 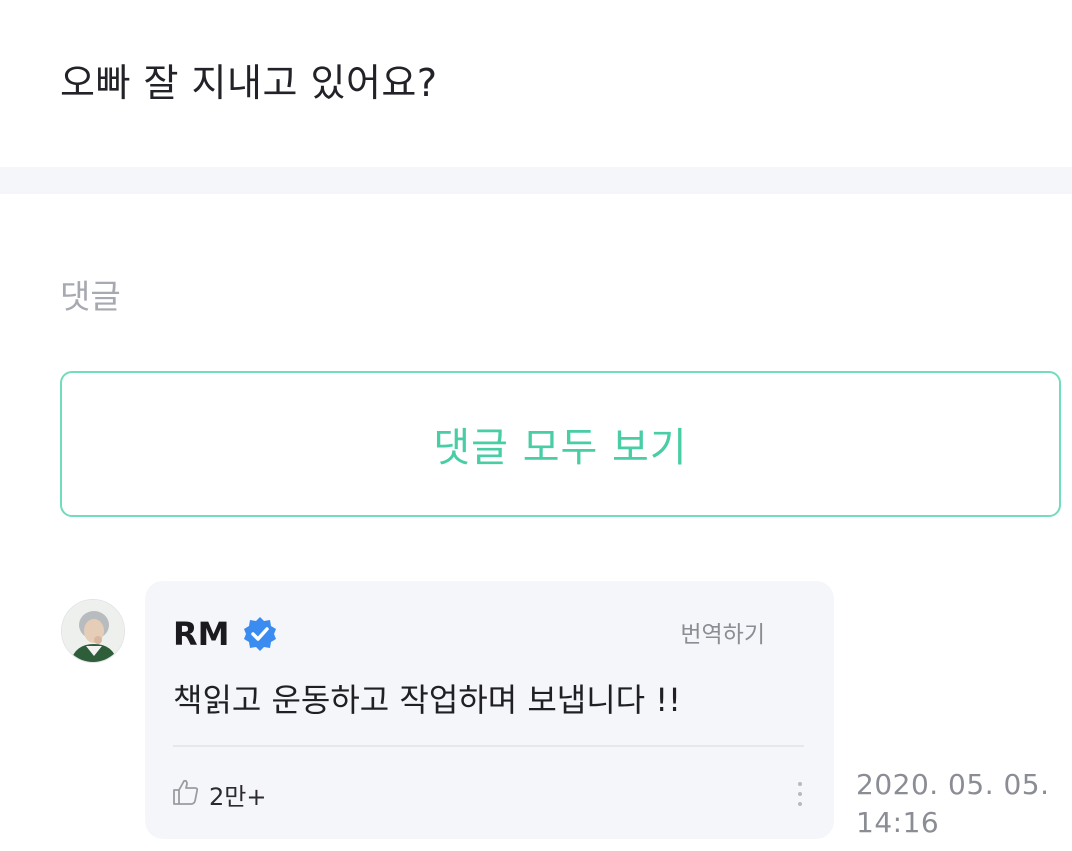 I want to click on comment-date: 2020. 05. 05., so click(x=953, y=784).